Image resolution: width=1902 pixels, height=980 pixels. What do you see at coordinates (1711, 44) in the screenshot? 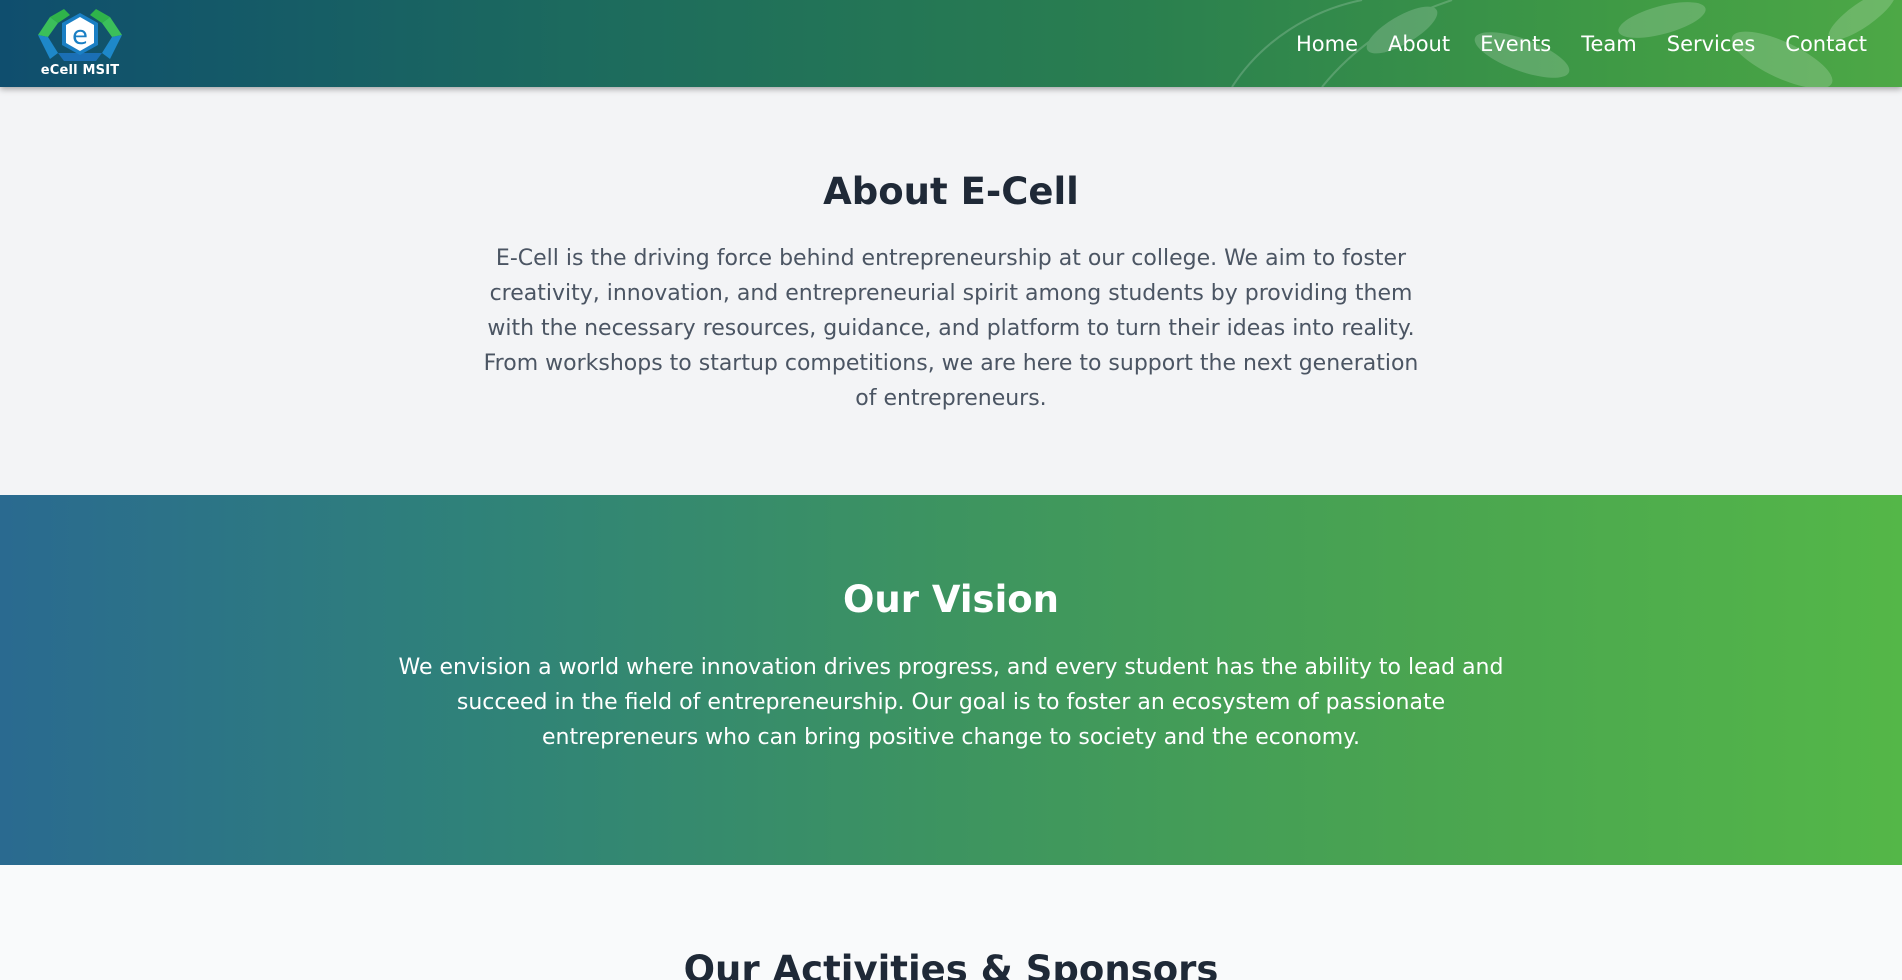
I see `nav-services-link: Services` at bounding box center [1711, 44].